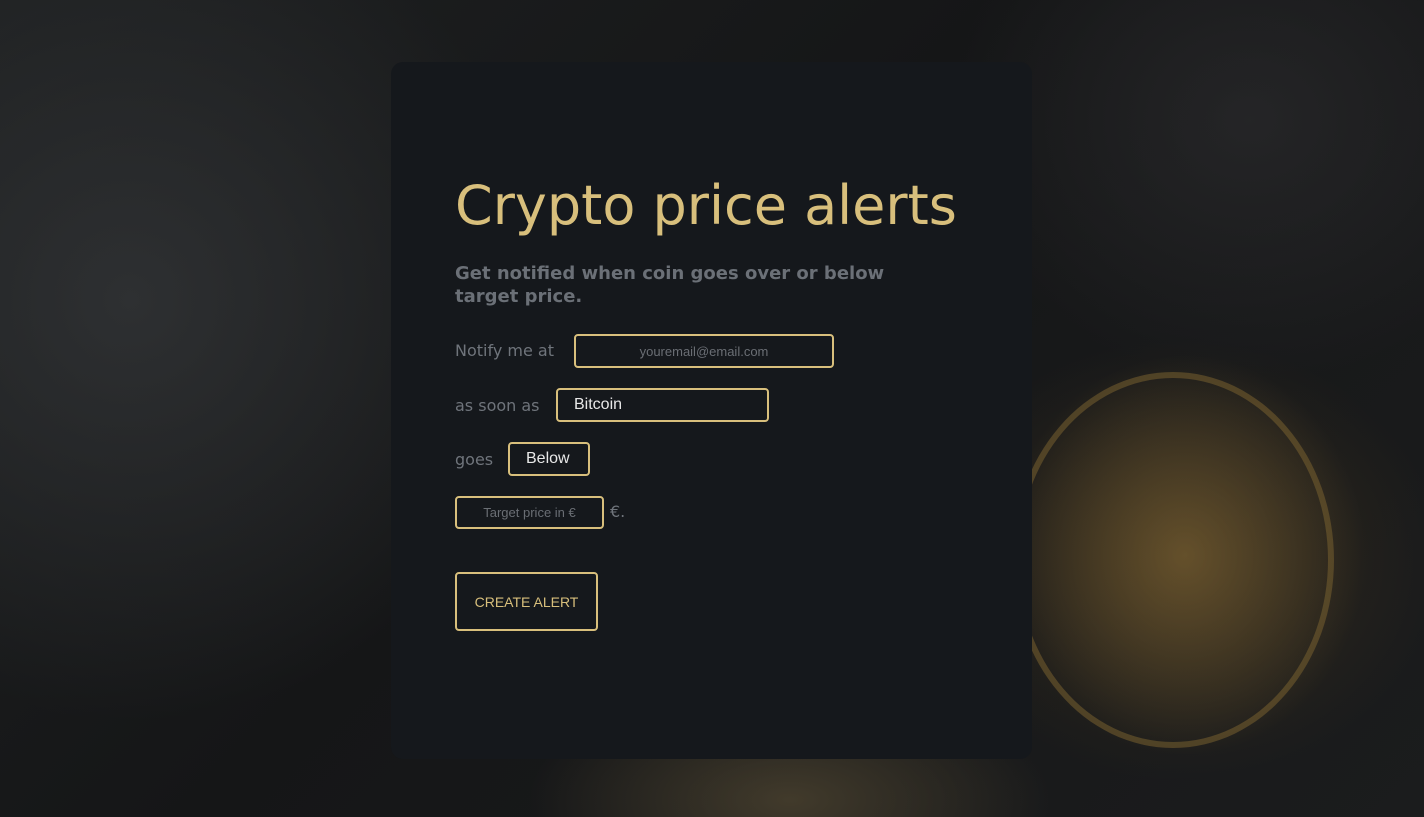  What do you see at coordinates (598, 404) in the screenshot?
I see `coin-select-value: Bitcoin` at bounding box center [598, 404].